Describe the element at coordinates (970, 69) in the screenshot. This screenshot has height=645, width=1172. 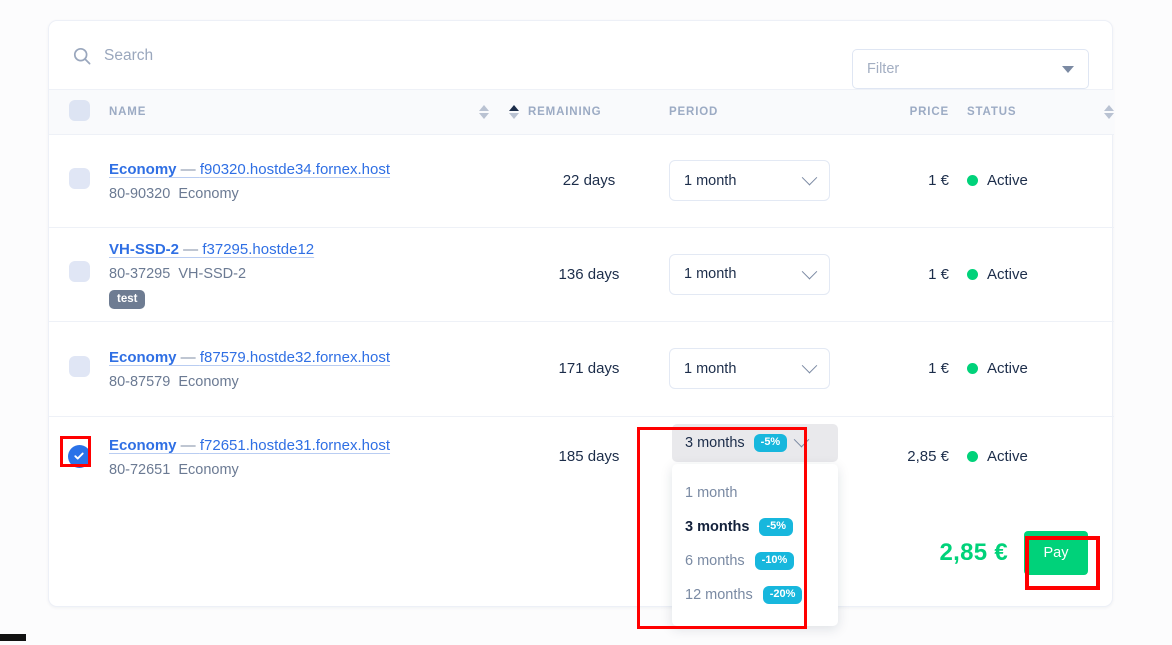
I see `filter-select: Filter` at that location.